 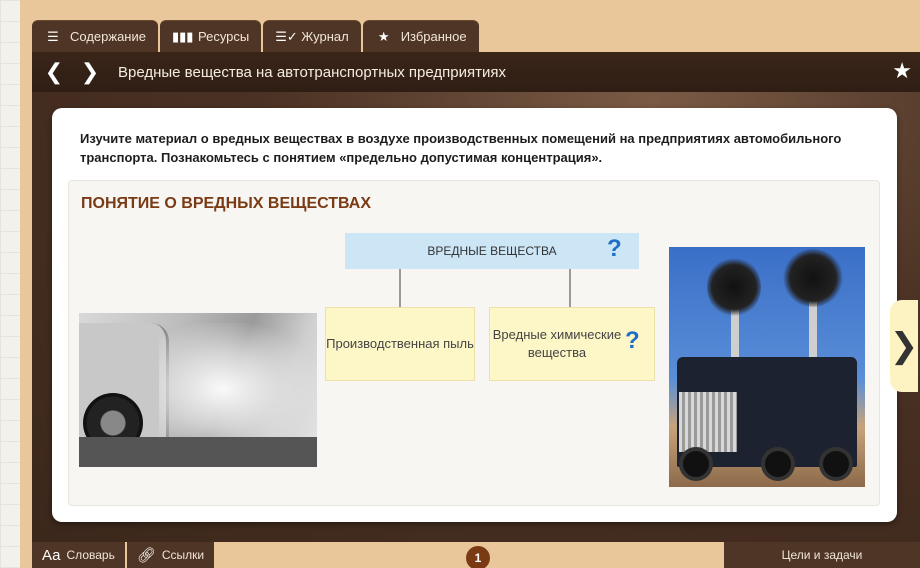 I want to click on diagram-connector-right, so click(x=570, y=288).